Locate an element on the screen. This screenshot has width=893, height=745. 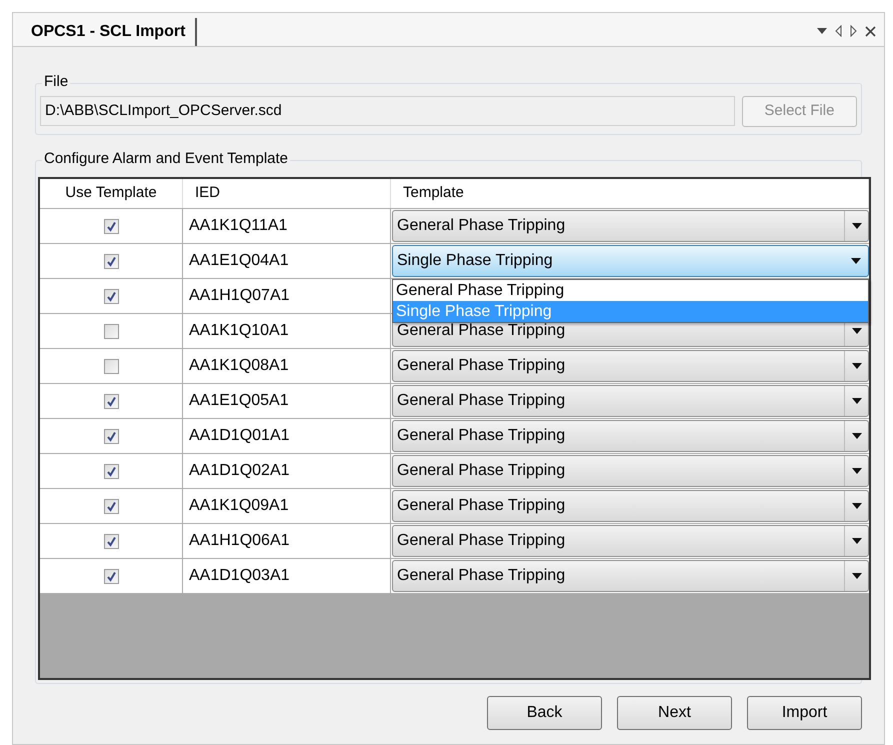
scroll-left-icon is located at coordinates (838, 31).